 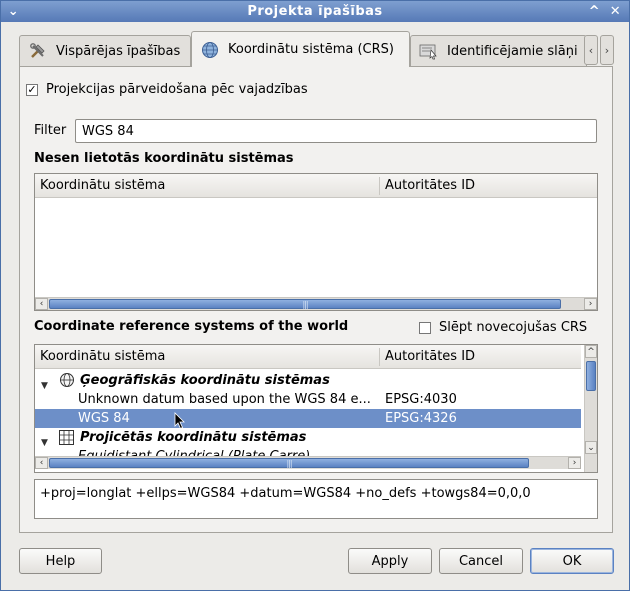 I want to click on crs-authority-id: EPSG:4030, so click(x=421, y=399).